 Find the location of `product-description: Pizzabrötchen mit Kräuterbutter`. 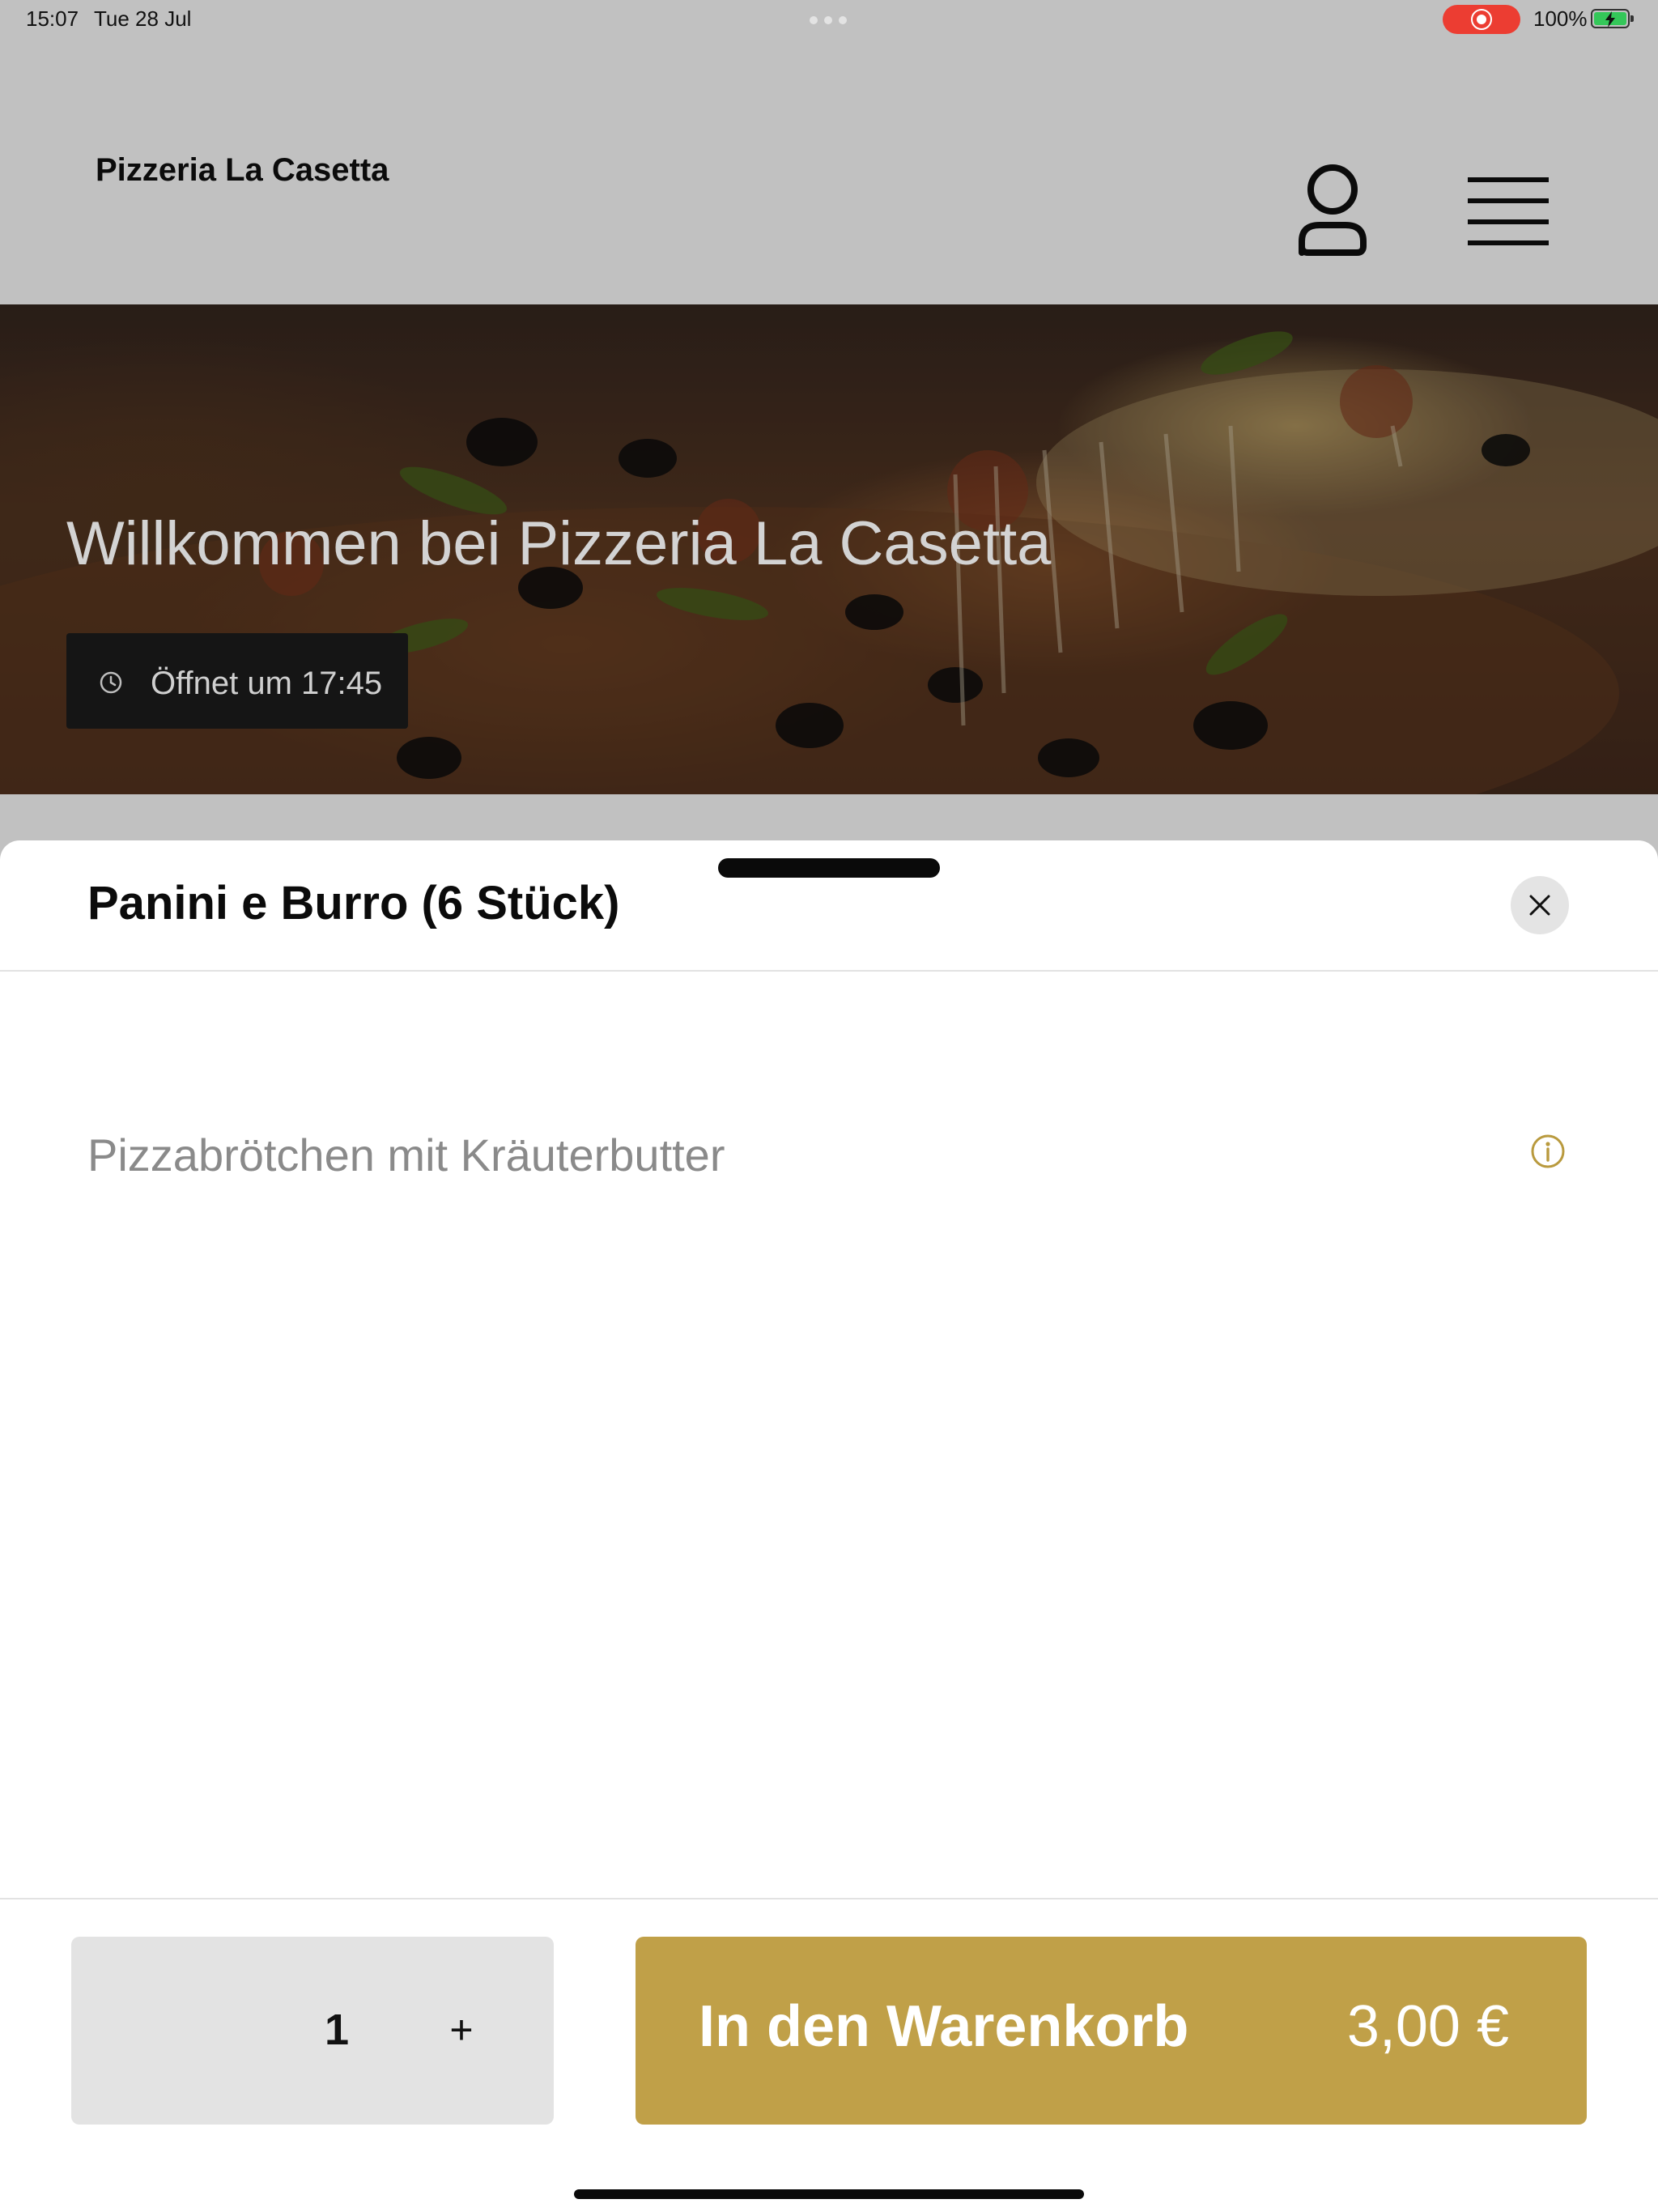

product-description: Pizzabrötchen mit Kräuterbutter is located at coordinates (406, 1154).